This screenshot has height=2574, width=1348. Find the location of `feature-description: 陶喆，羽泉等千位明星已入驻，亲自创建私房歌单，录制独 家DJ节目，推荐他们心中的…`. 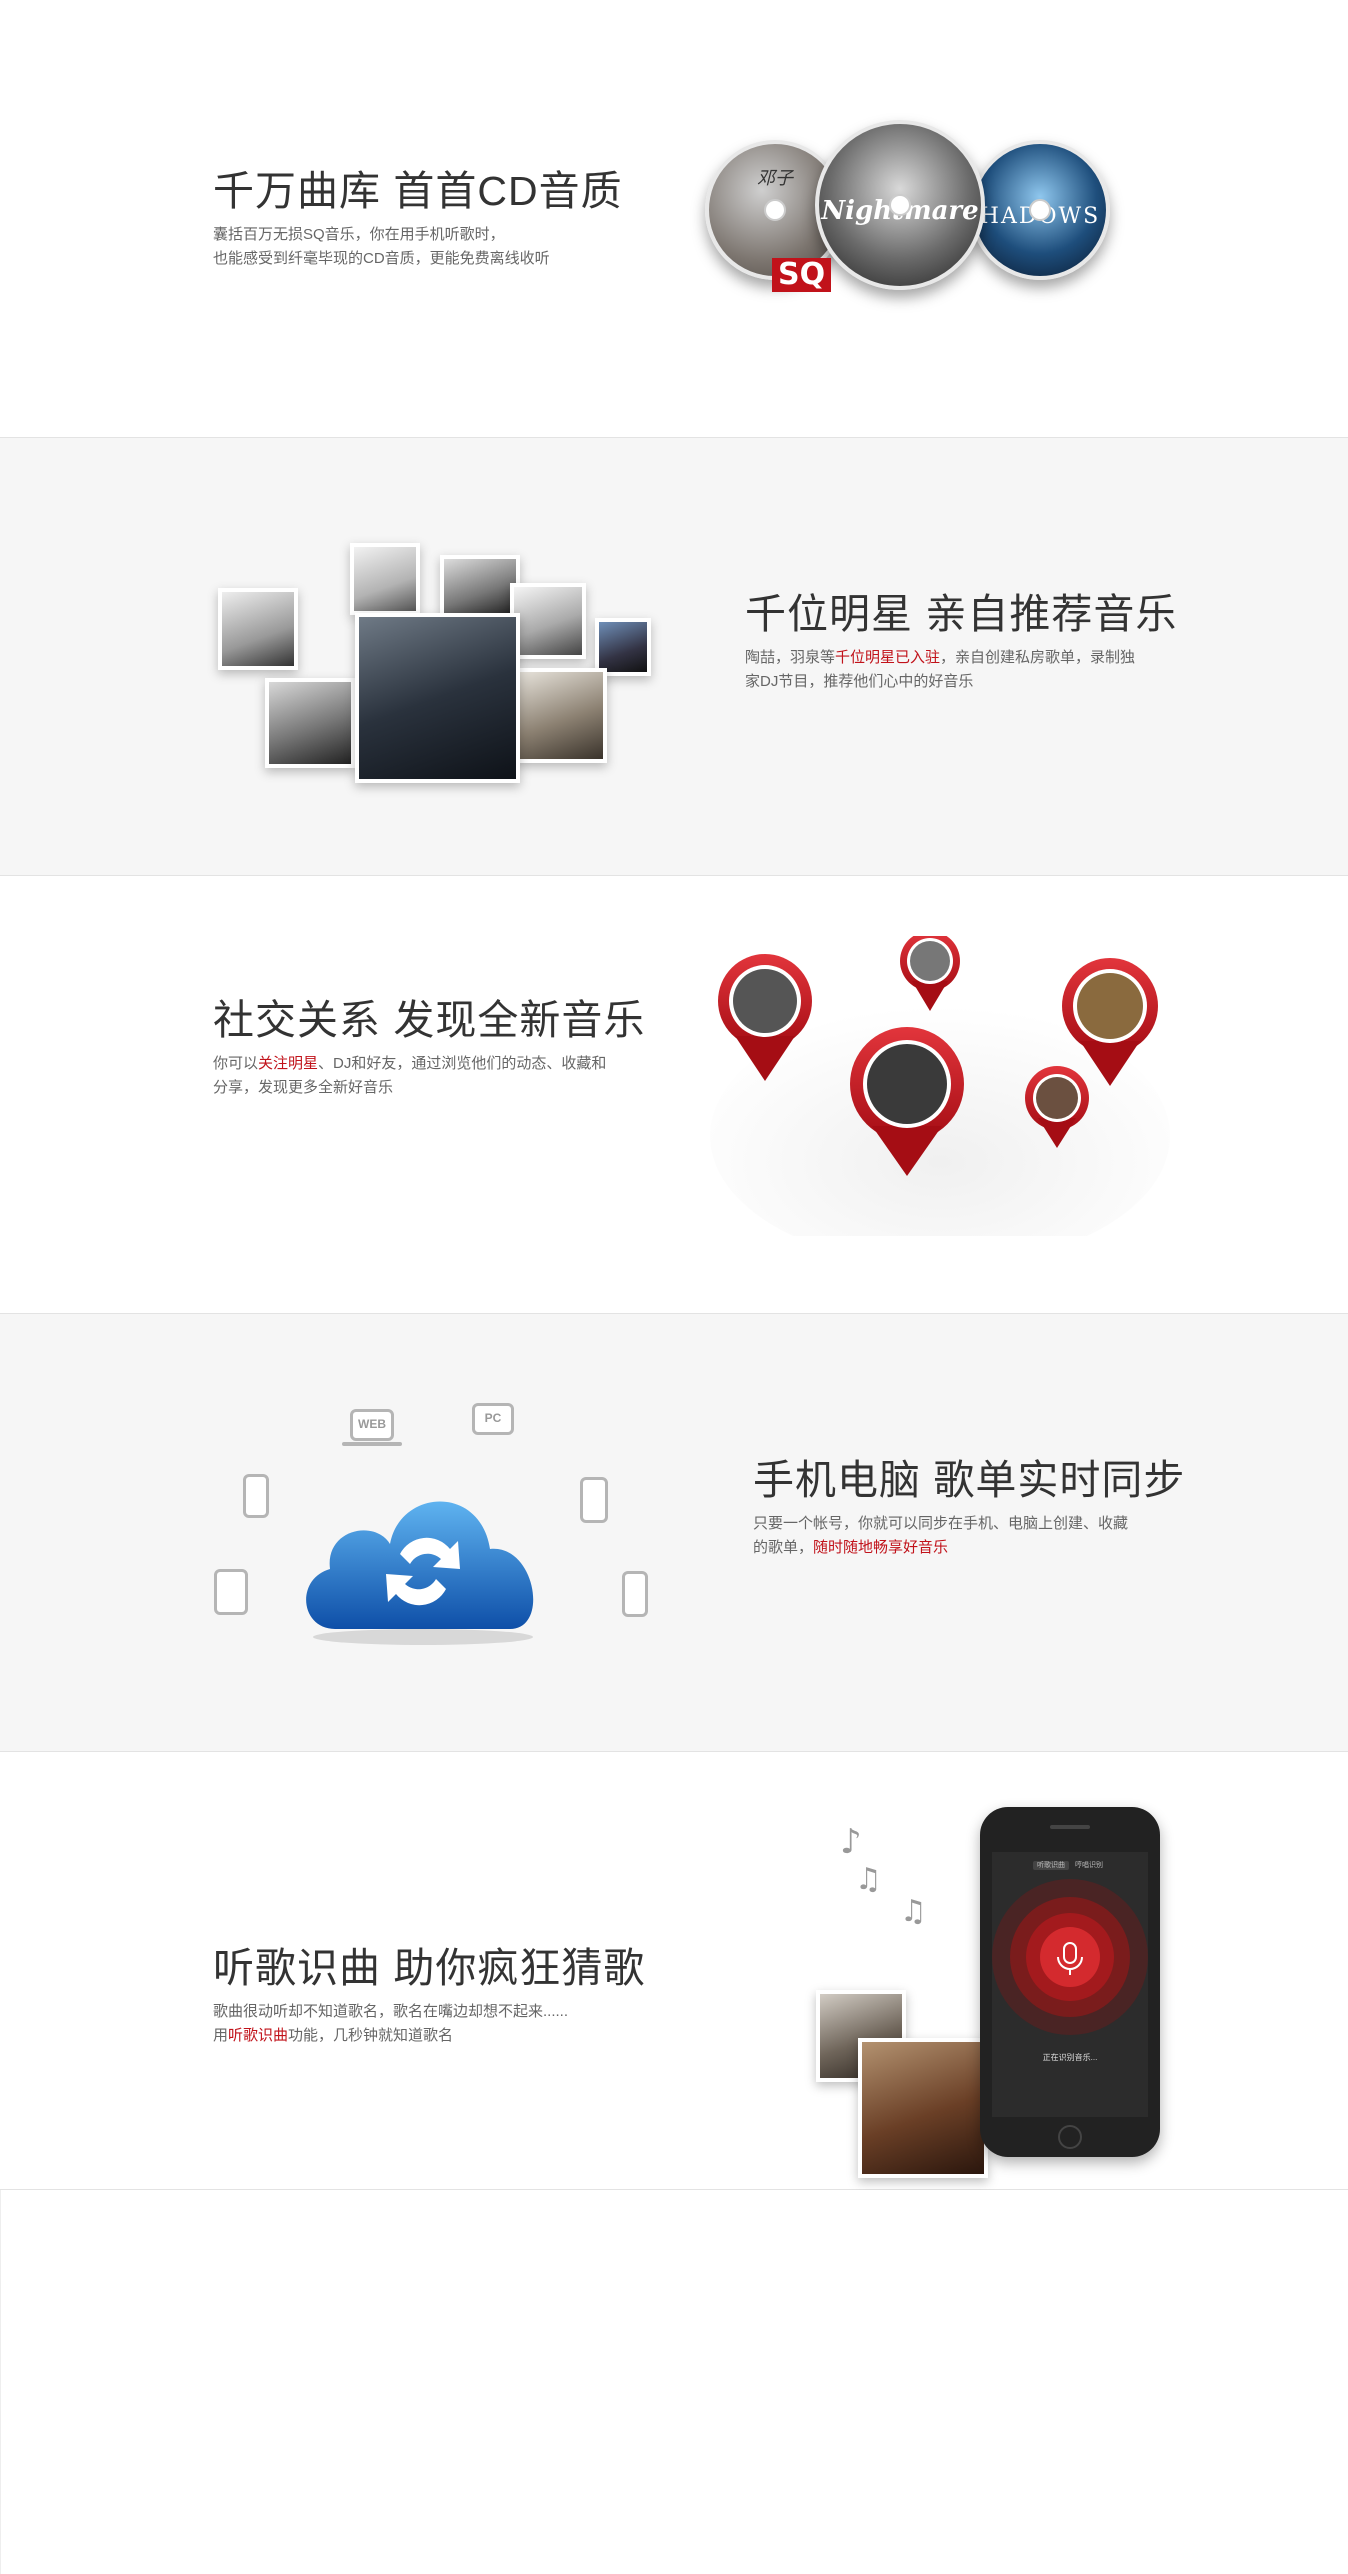

feature-description: 陶喆，羽泉等千位明星已入驻，亲自创建私房歌单，录制独 家DJ节目，推荐他们心中的… is located at coordinates (961, 670).